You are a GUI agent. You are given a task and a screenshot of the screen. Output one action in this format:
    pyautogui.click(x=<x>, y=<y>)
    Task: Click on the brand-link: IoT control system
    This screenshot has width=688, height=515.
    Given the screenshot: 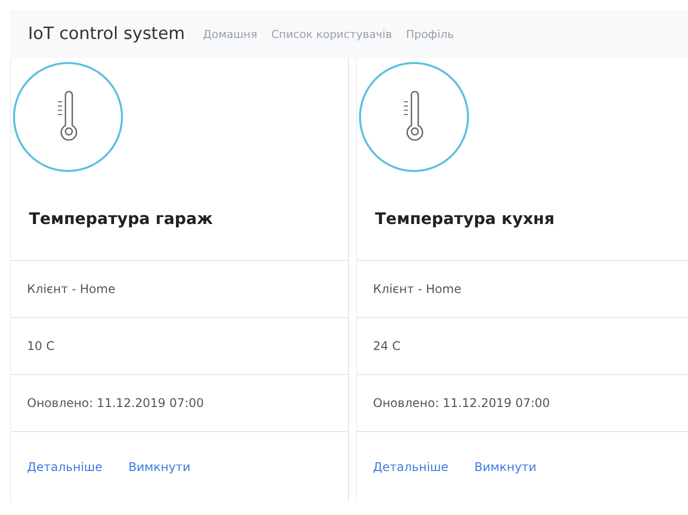 What is the action you would take?
    pyautogui.click(x=106, y=34)
    